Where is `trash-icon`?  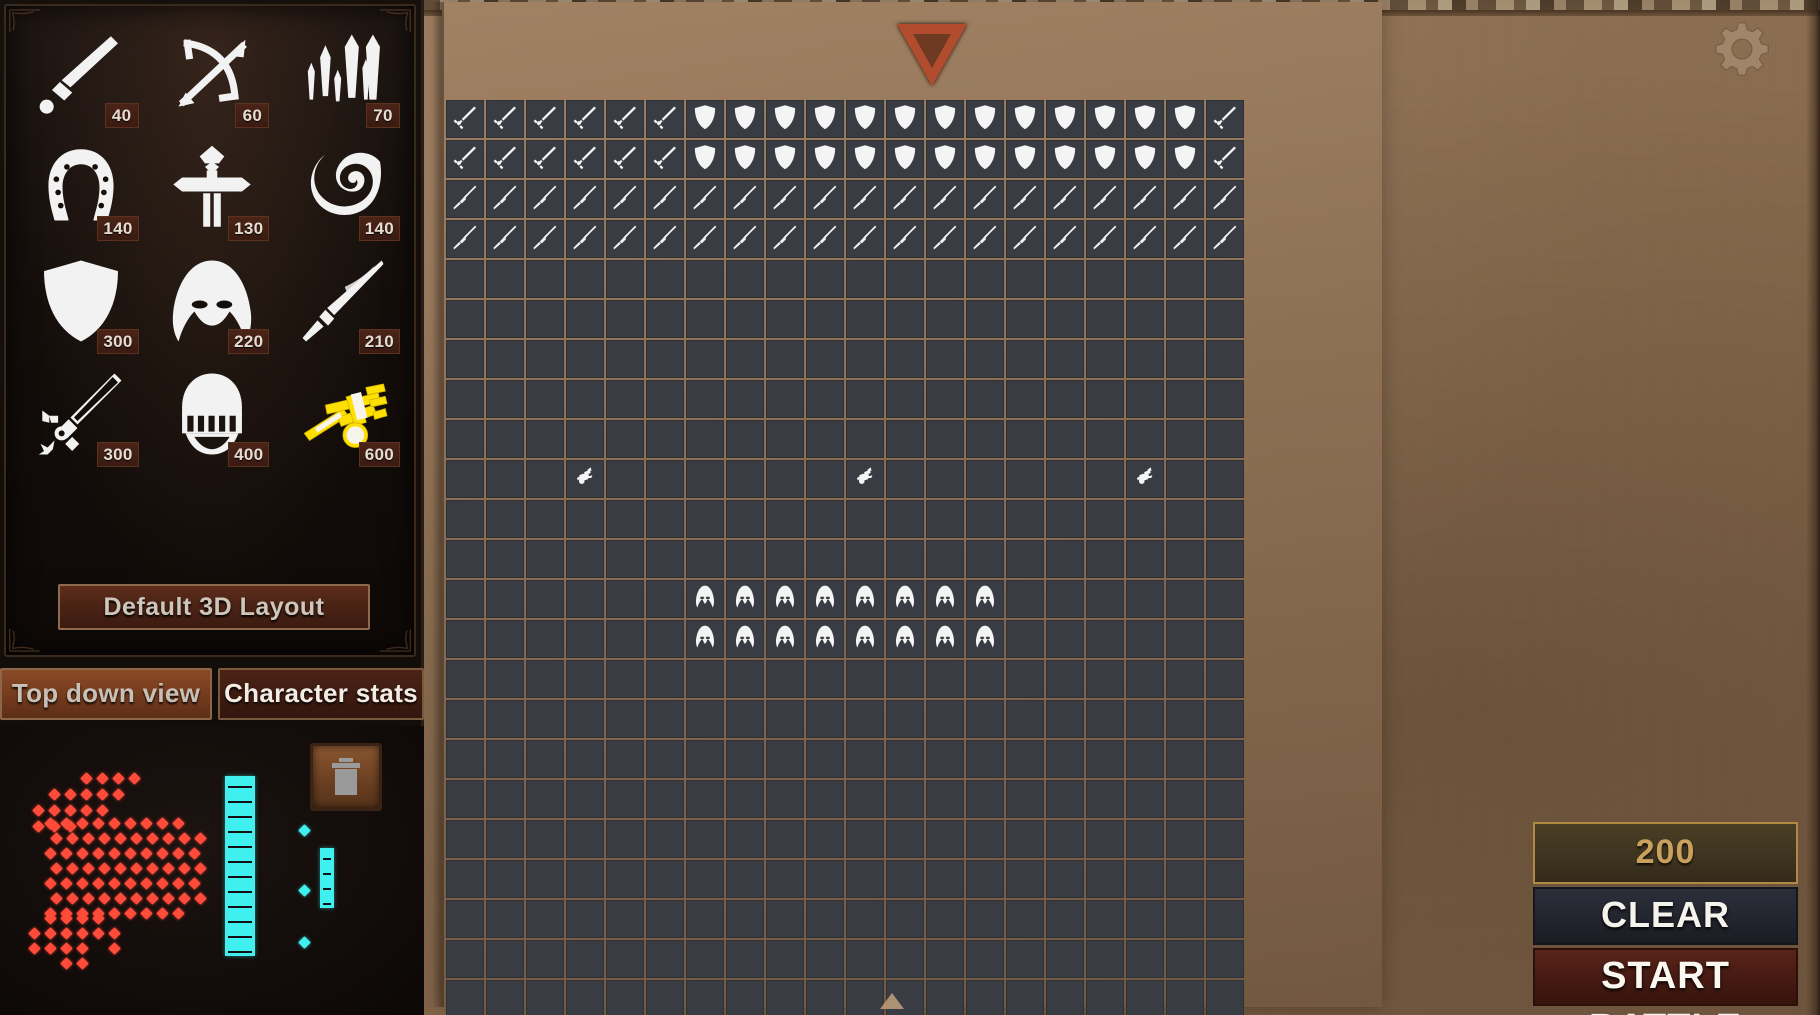
trash-icon is located at coordinates (346, 777).